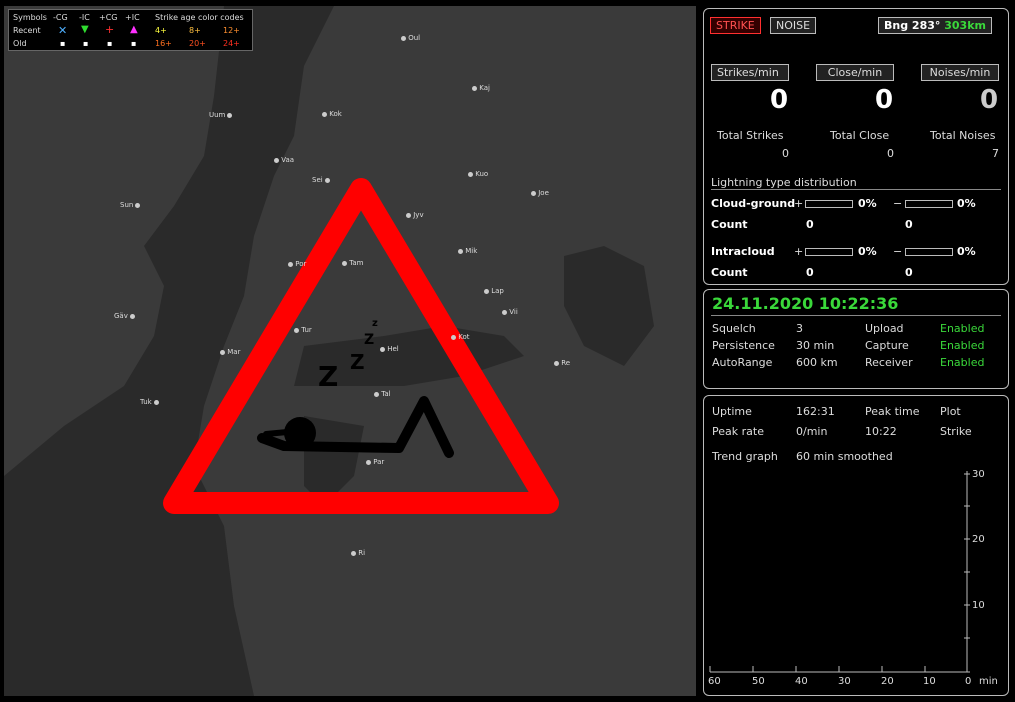 The image size is (1015, 702). I want to click on peak-rate-label: Peak rate, so click(738, 431).